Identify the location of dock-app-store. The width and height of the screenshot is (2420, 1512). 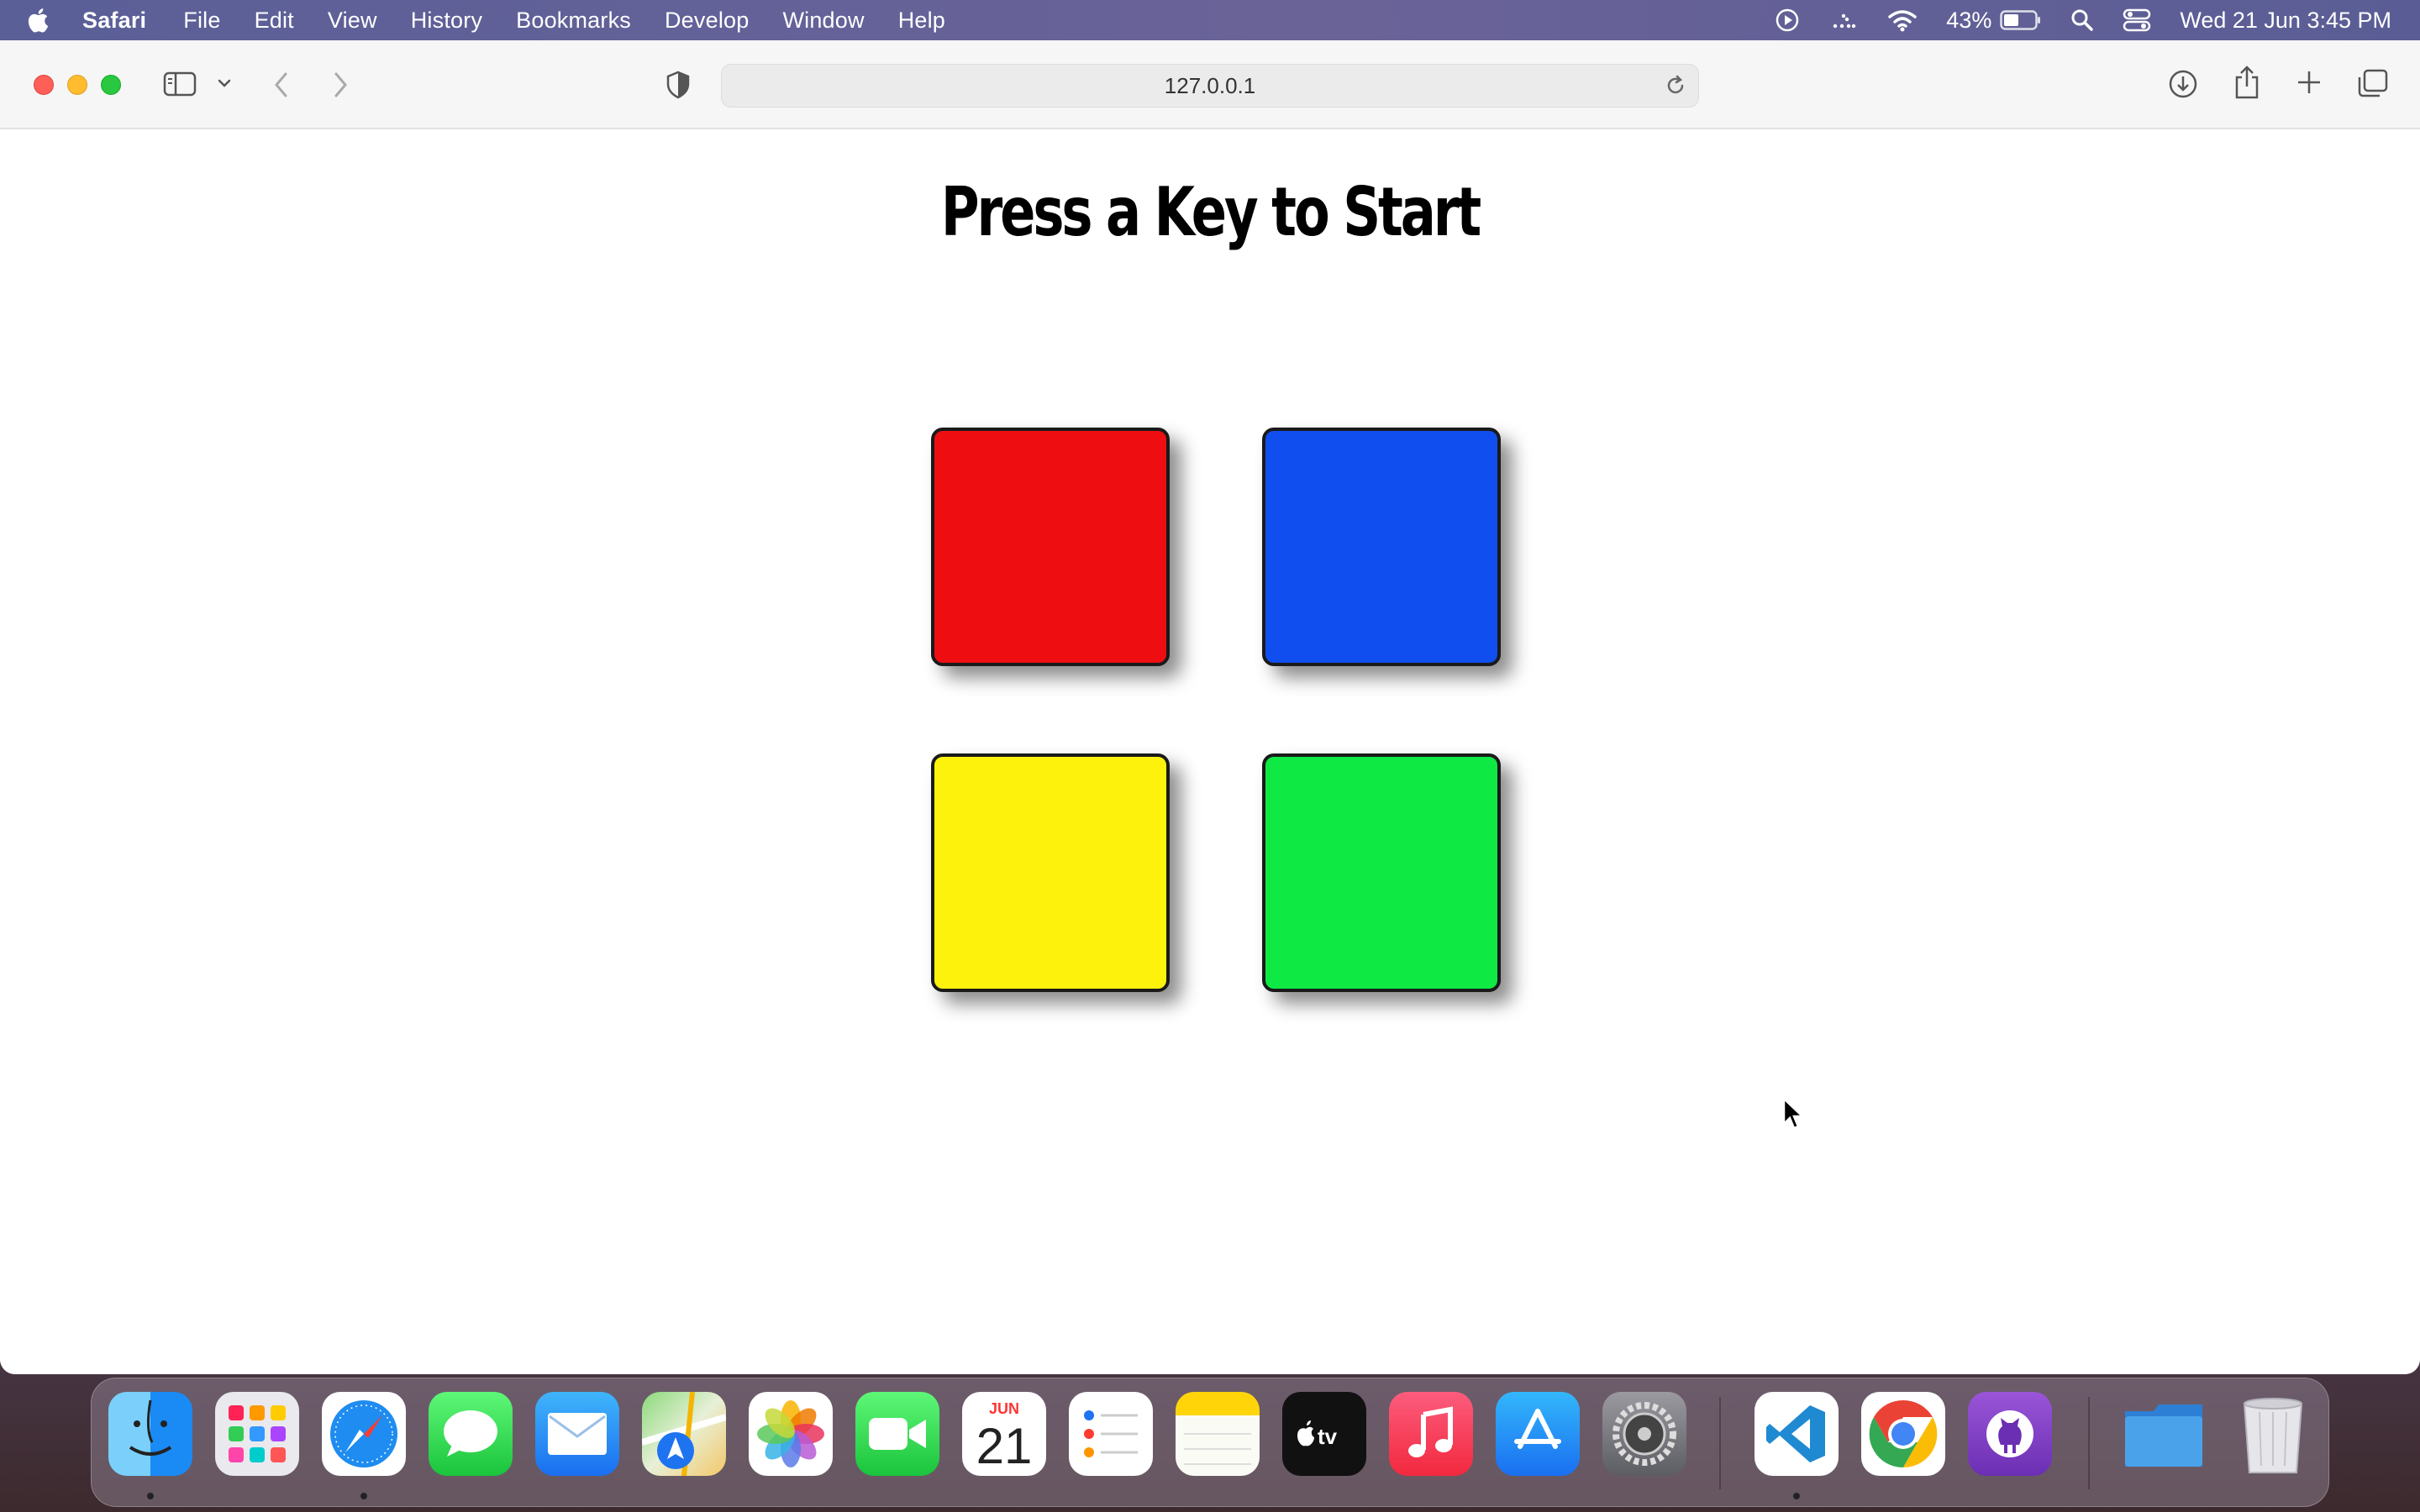
(1538, 1434).